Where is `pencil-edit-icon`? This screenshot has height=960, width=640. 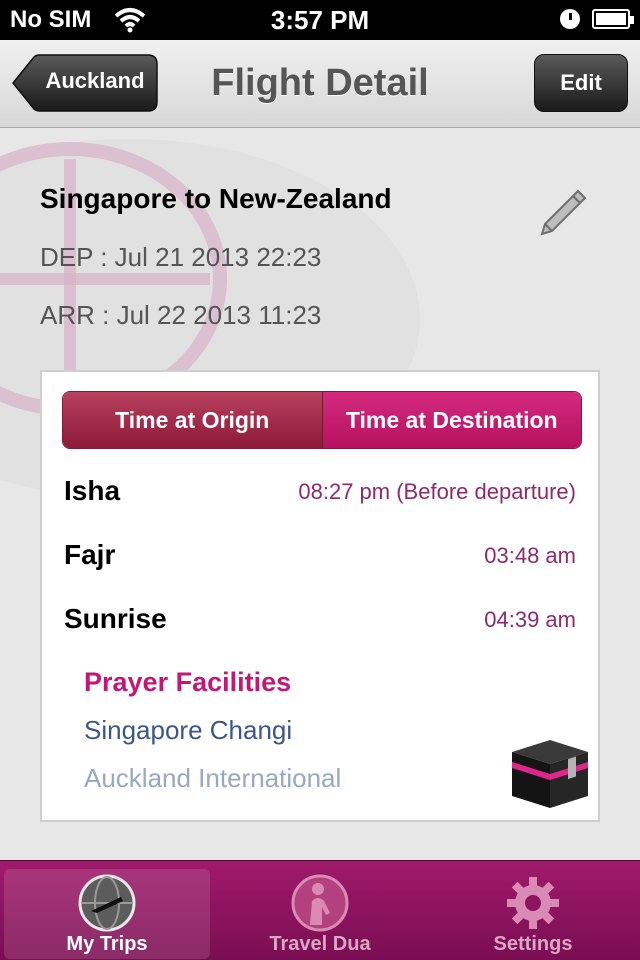
pencil-edit-icon is located at coordinates (563, 212).